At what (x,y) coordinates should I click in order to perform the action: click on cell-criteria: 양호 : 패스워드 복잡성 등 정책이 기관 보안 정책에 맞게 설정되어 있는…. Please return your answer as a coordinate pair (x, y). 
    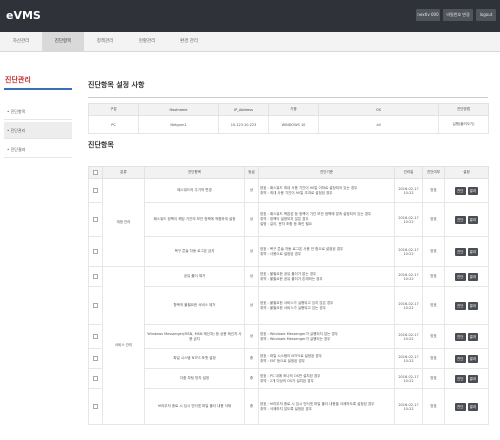
    Looking at the image, I should click on (326, 219).